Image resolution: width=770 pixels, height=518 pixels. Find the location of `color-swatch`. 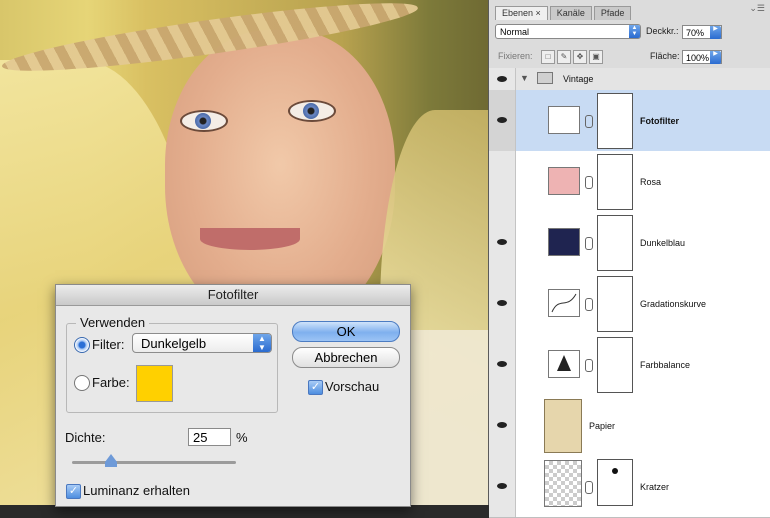

color-swatch is located at coordinates (154, 383).